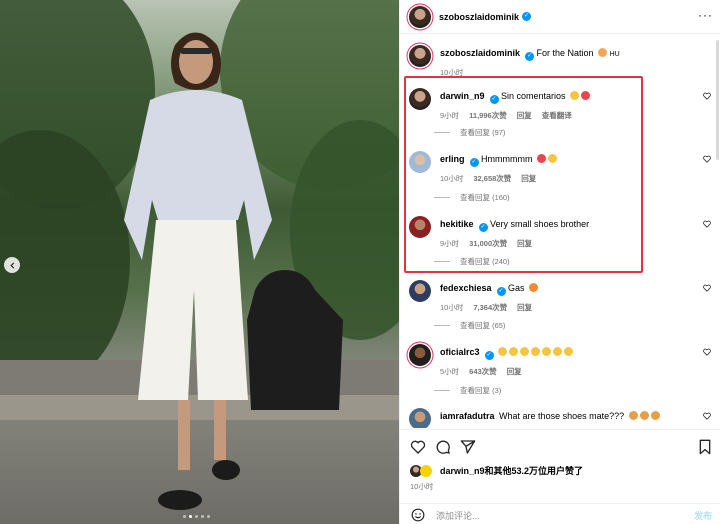 The image size is (720, 524). What do you see at coordinates (717, 100) in the screenshot?
I see `comments-scrollbar` at bounding box center [717, 100].